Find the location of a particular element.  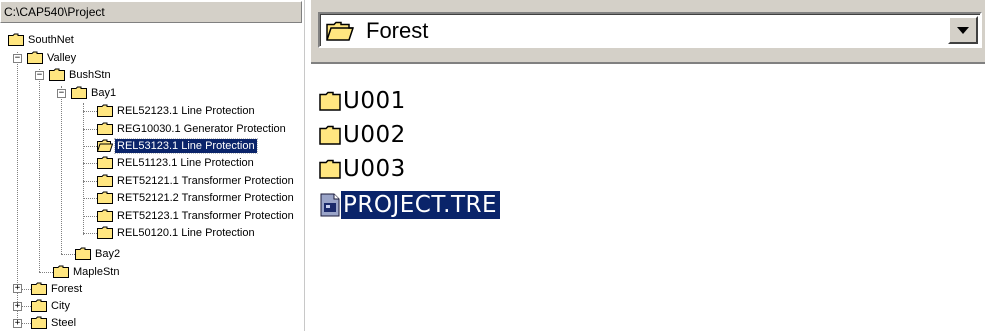

collapse-toggle-bushstn: − is located at coordinates (39, 75).